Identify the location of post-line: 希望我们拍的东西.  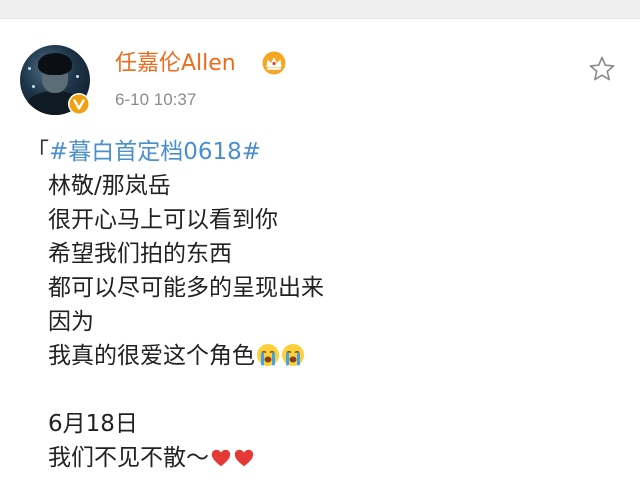
(140, 254).